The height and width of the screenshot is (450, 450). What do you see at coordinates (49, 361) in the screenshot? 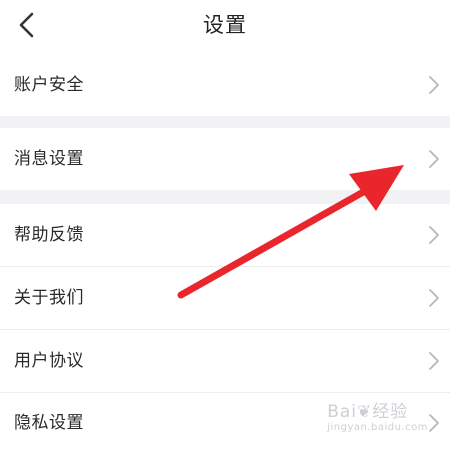
I see `settings-item-label: 用户协议` at bounding box center [49, 361].